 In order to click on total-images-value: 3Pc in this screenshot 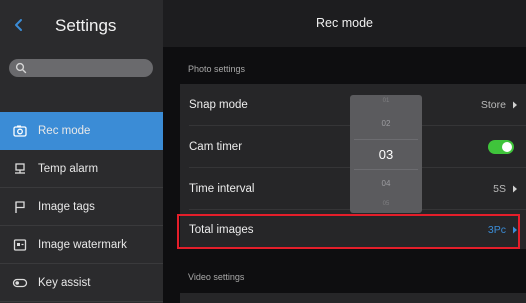, I will do `click(496, 229)`.